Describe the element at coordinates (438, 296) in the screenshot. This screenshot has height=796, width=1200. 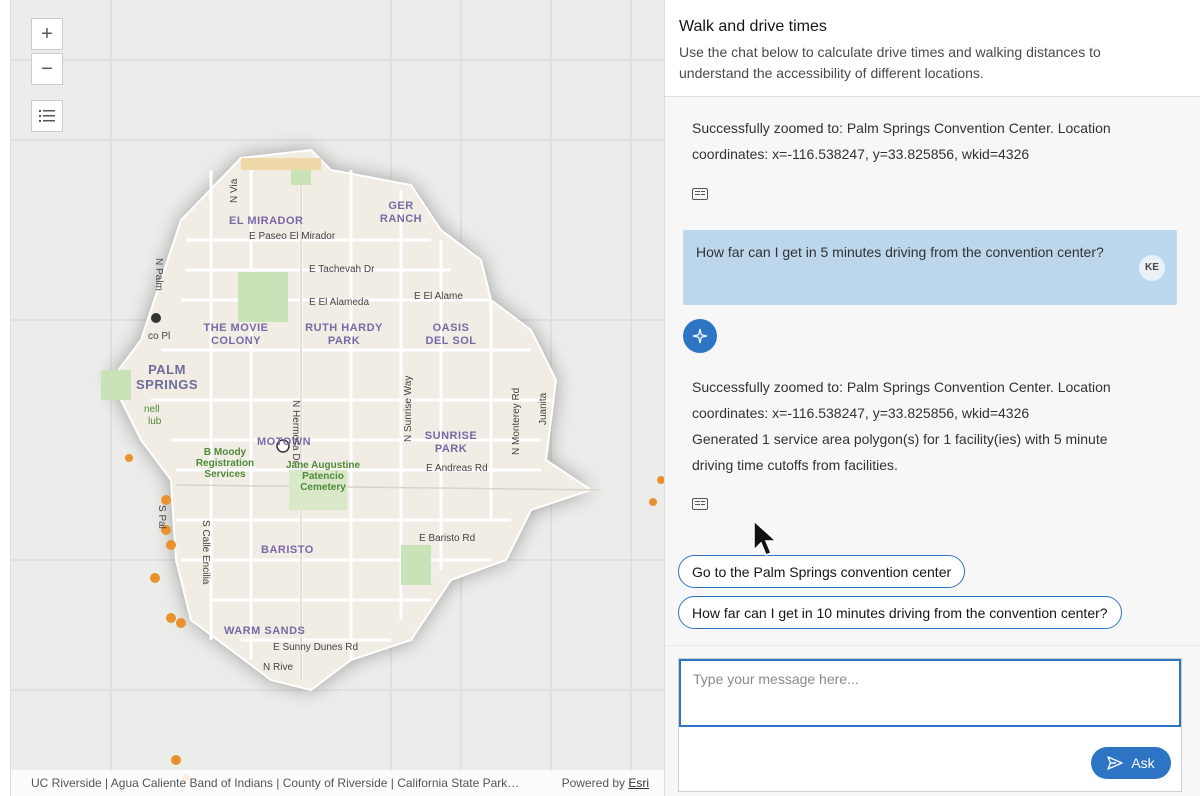
I see `street-label: E El Alame` at that location.